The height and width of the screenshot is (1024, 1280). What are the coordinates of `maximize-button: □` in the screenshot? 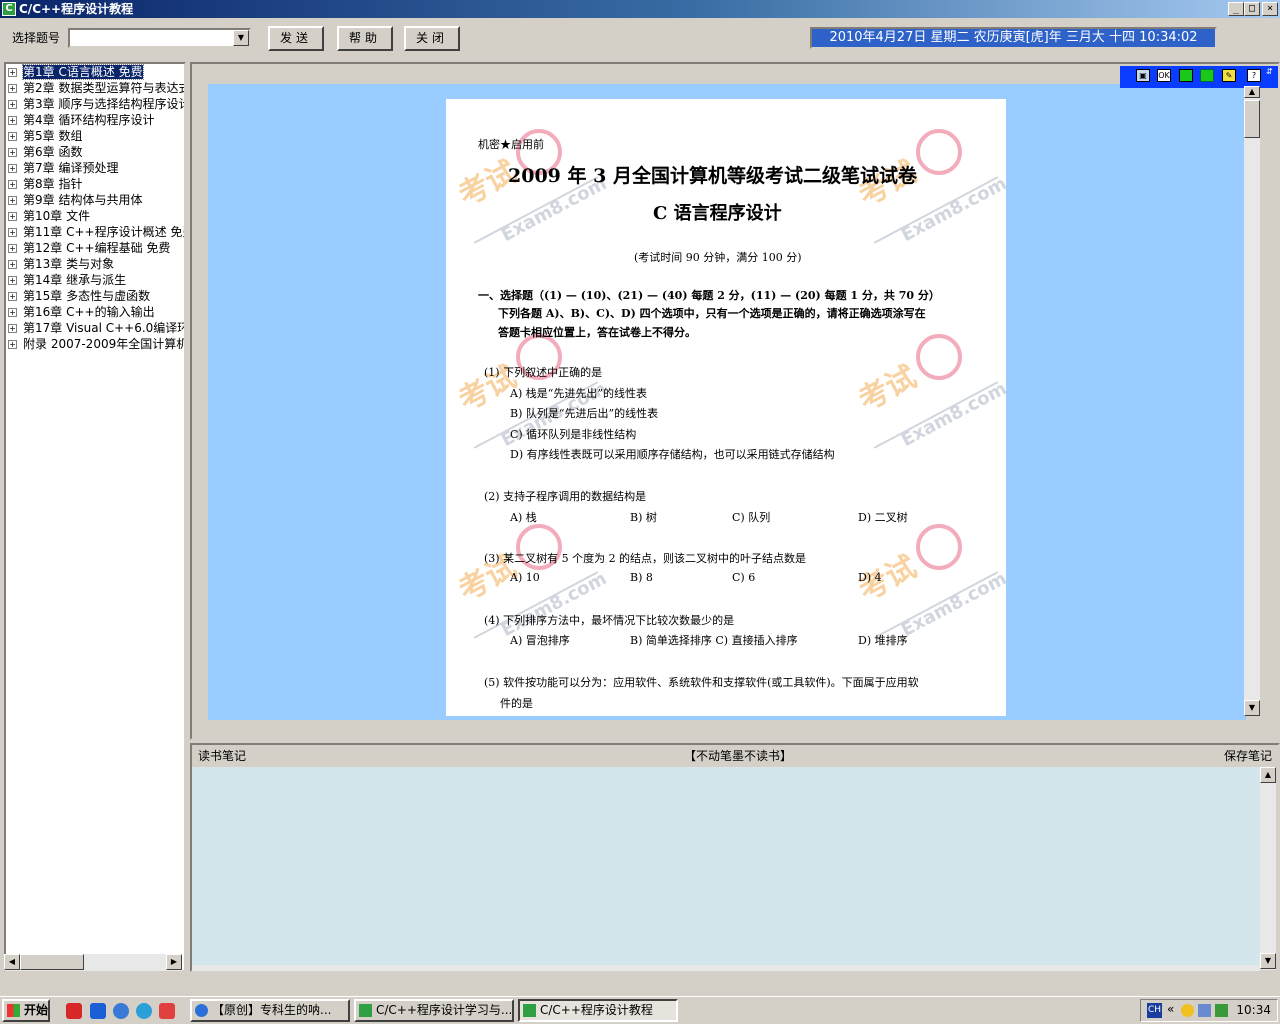 It's located at (1252, 9).